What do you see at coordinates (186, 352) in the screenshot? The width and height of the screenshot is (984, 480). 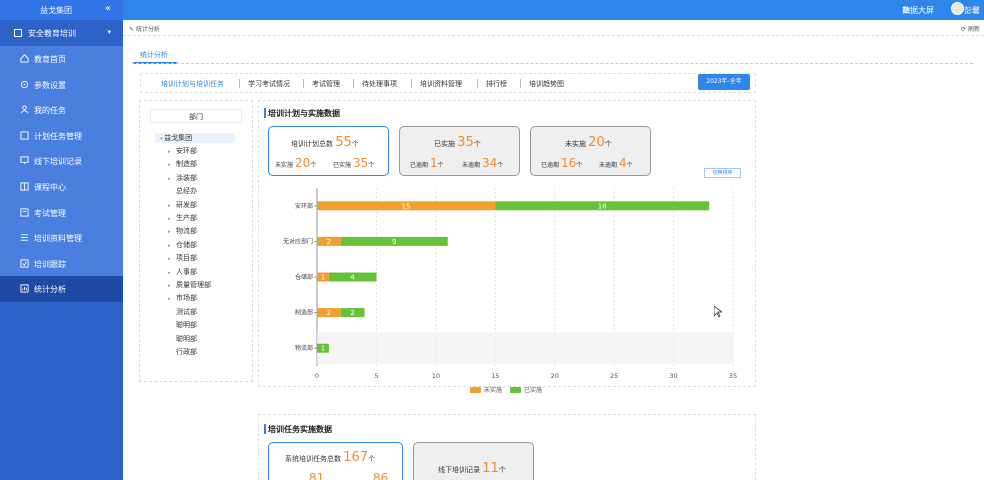 I see `tree-node-label: 行政部` at bounding box center [186, 352].